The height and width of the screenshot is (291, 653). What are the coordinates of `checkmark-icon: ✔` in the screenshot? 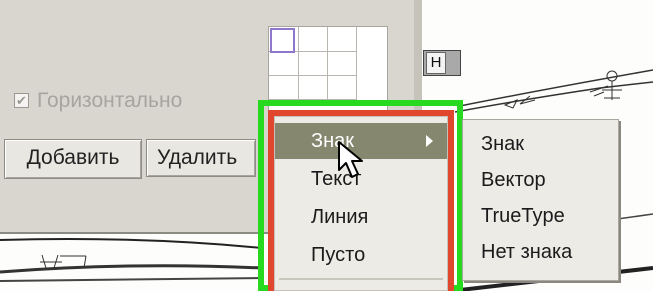 It's located at (21, 100).